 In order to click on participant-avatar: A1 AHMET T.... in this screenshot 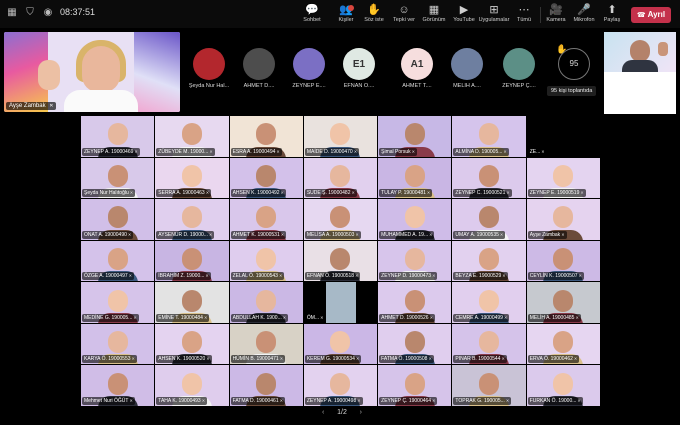, I will do `click(417, 68)`.